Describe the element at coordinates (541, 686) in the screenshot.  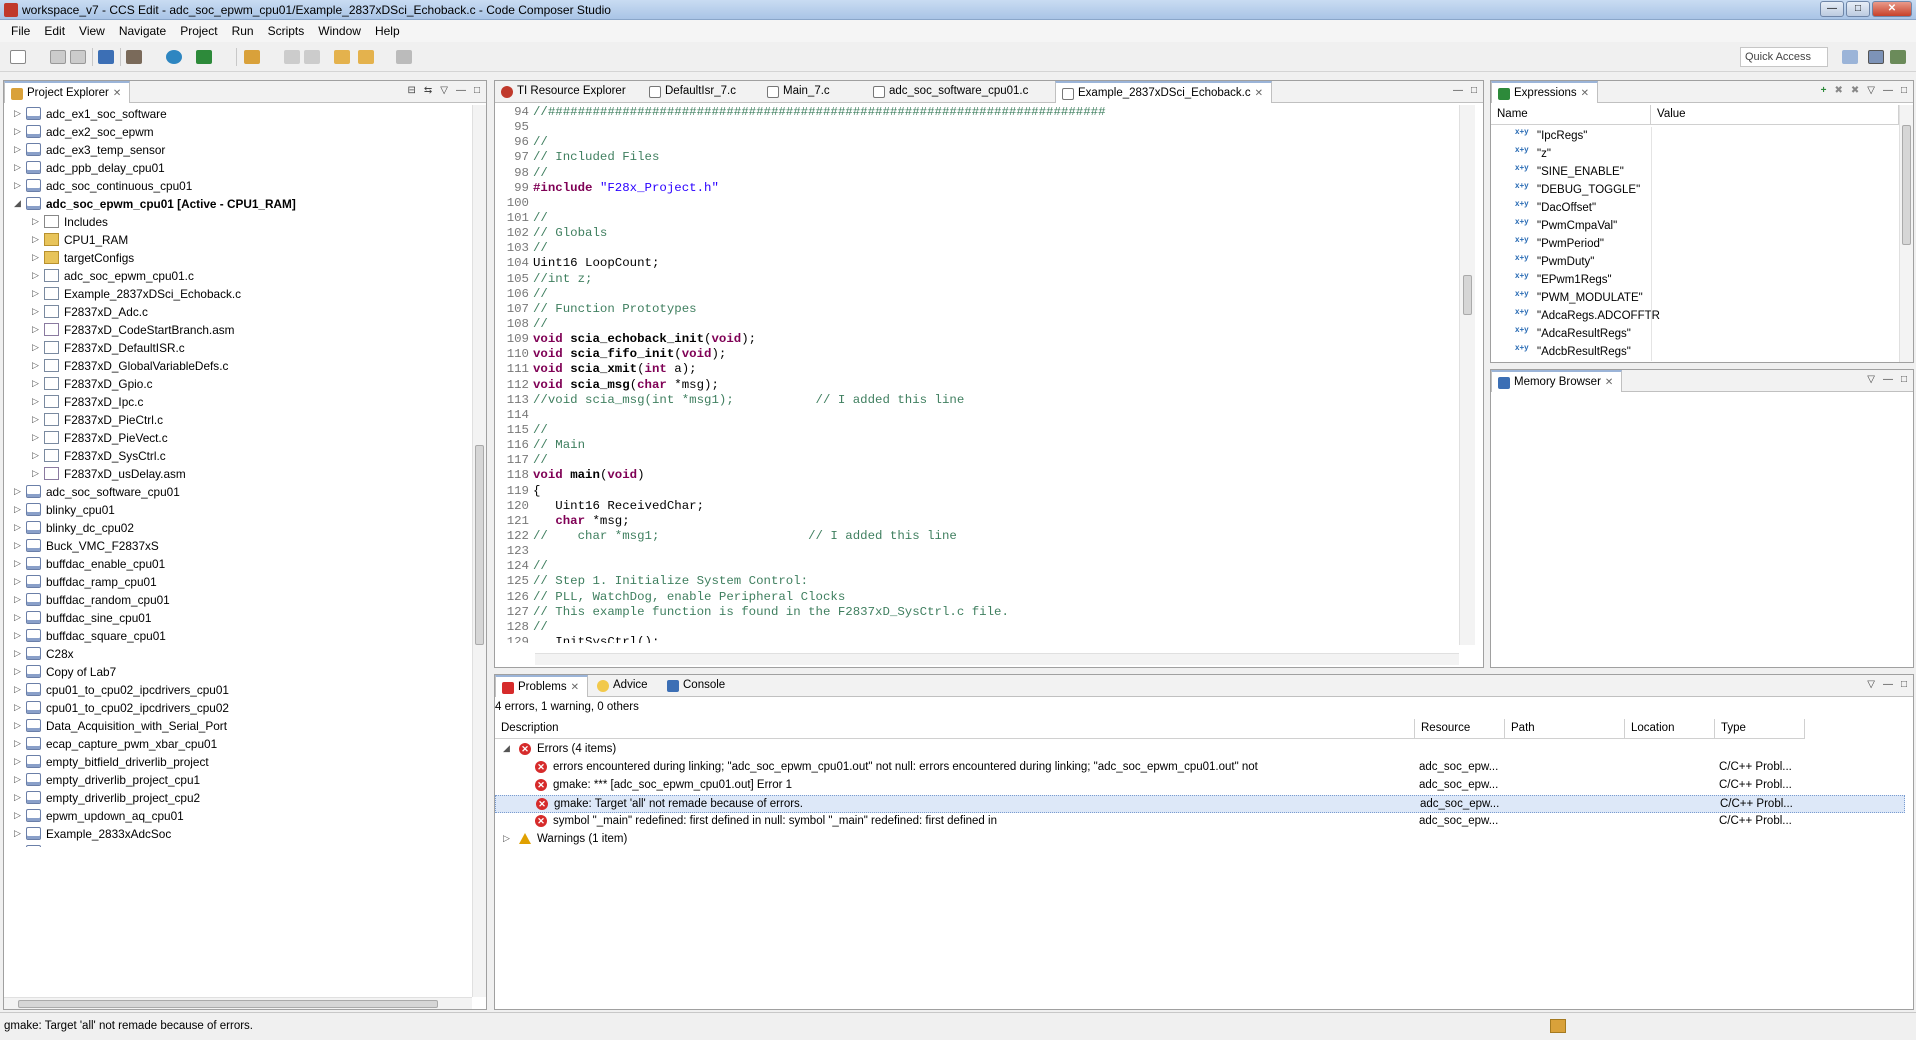
I see `tab-problems: Problems ✕` at that location.